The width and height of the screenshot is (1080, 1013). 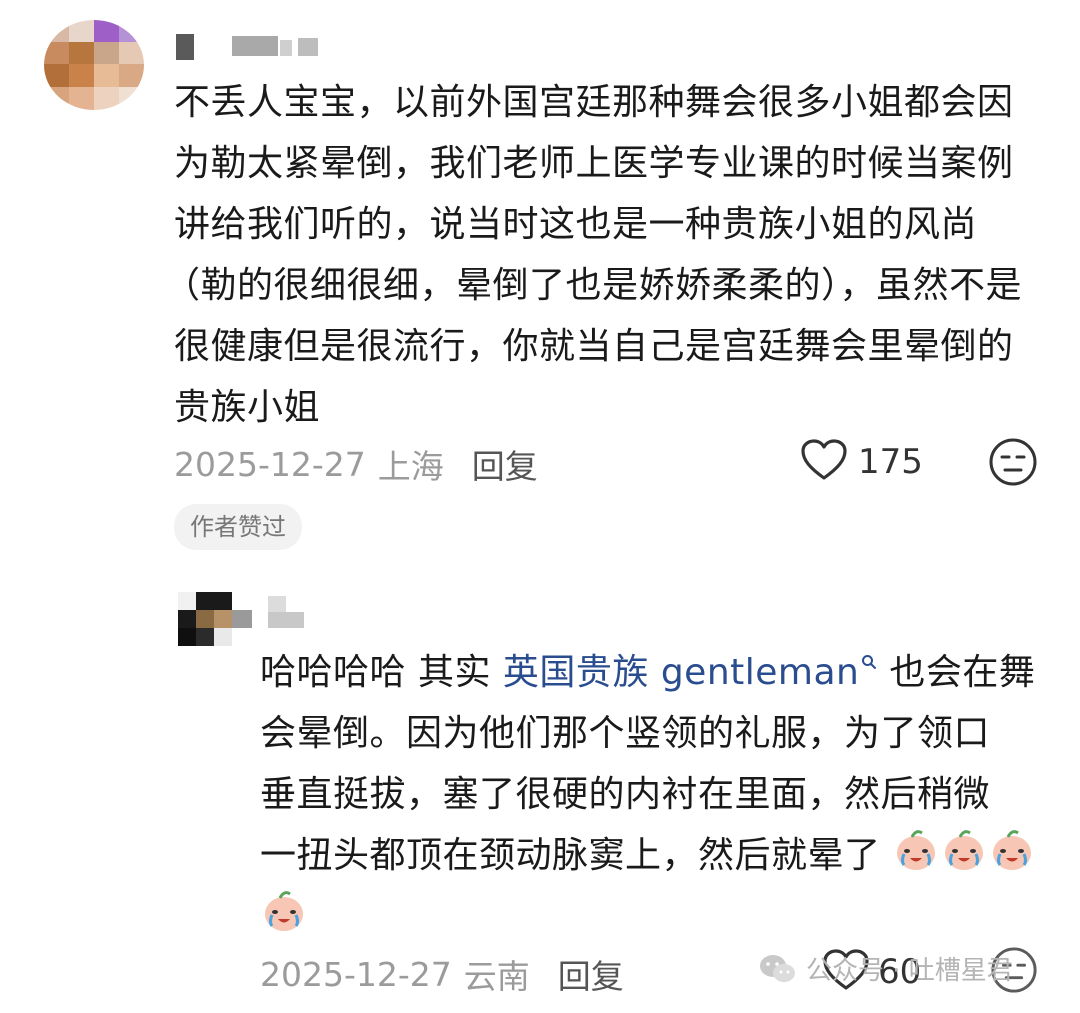 I want to click on reply-text: 一扭头都顶在颈动脉窦上，然后就晕了, so click(x=570, y=855).